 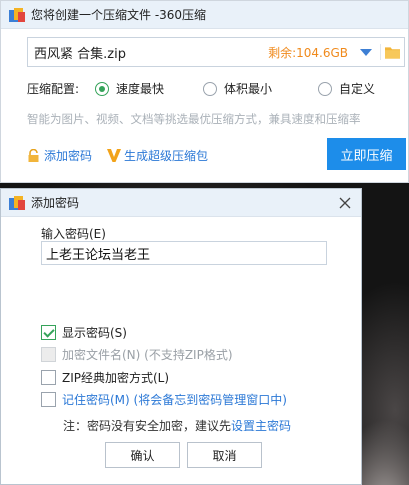 I want to click on add-password-link: 添加密码, so click(x=59, y=155).